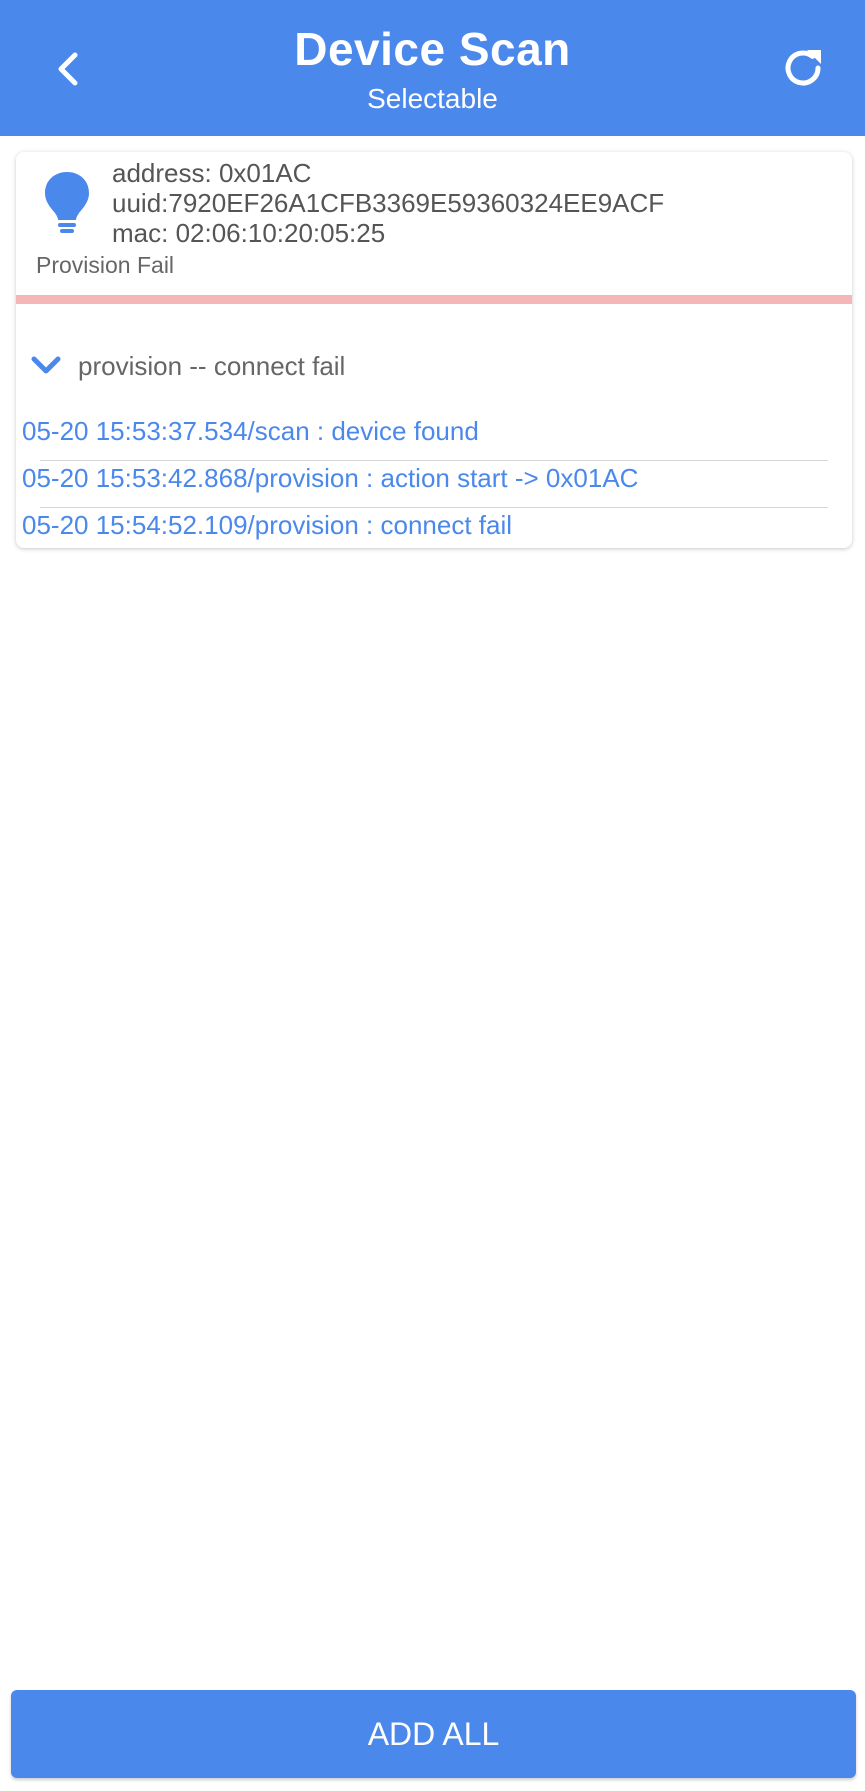 The height and width of the screenshot is (1791, 865). I want to click on device-uuid: uuid:7920EF26A1CFB3369E59360324EE9ACF, so click(388, 203).